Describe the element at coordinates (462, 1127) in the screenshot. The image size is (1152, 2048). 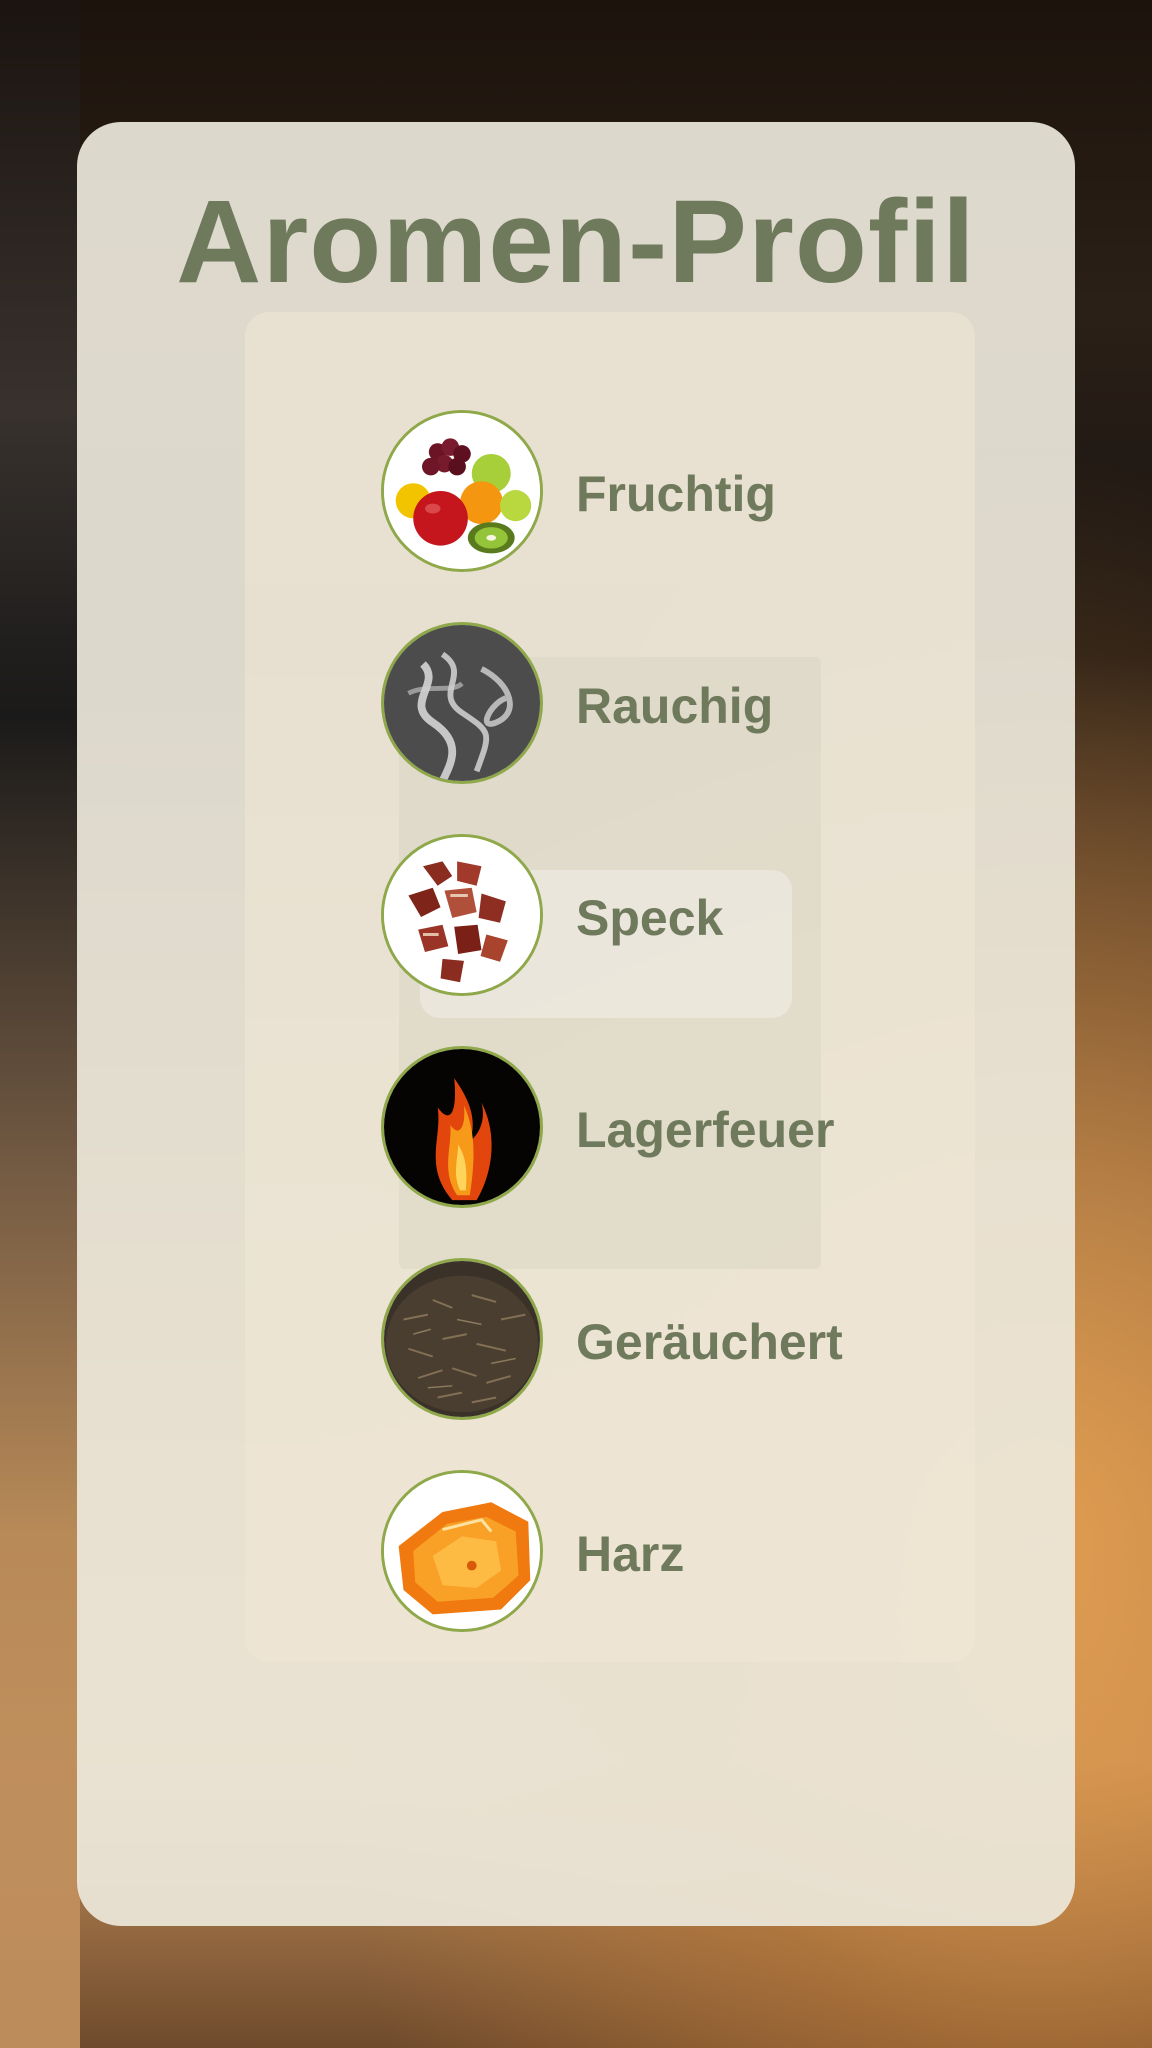
I see `campfire-icon` at that location.